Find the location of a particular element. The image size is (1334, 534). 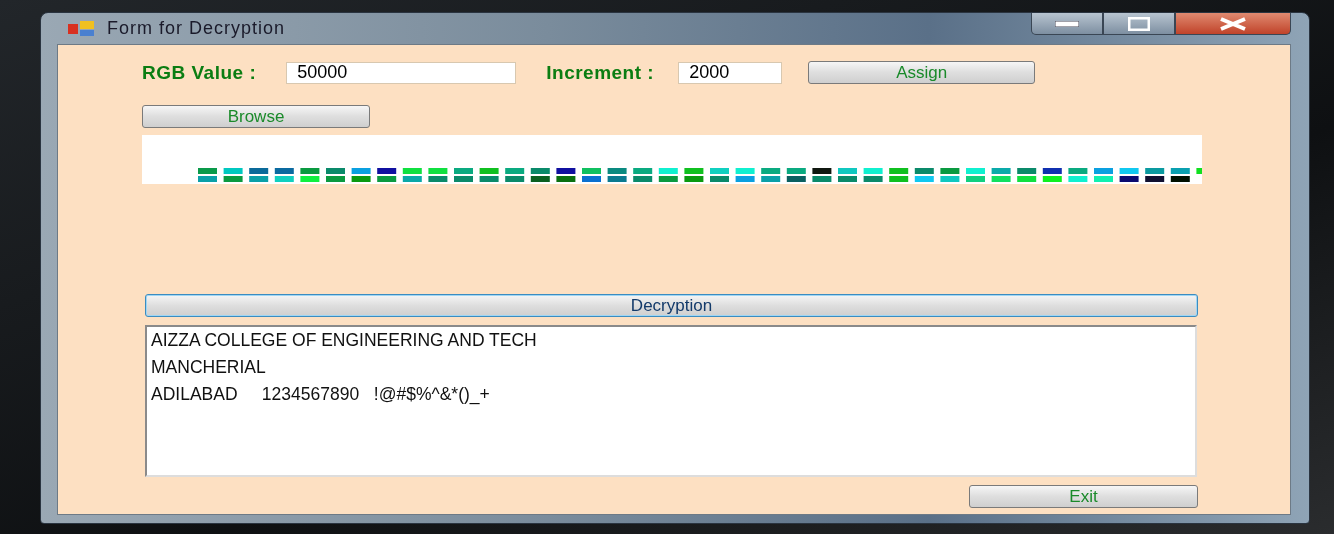

output-text-line: MANCHERIAL is located at coordinates (209, 367).